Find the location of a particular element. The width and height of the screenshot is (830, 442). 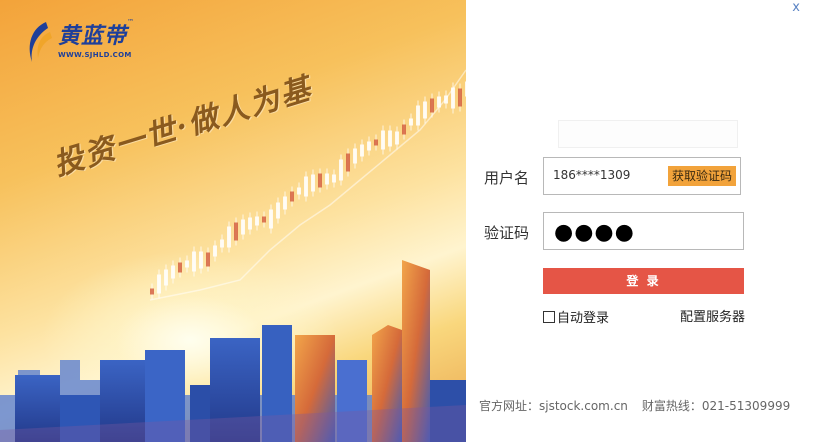

brand-url: WWW.SJHLD.COM is located at coordinates (95, 55).